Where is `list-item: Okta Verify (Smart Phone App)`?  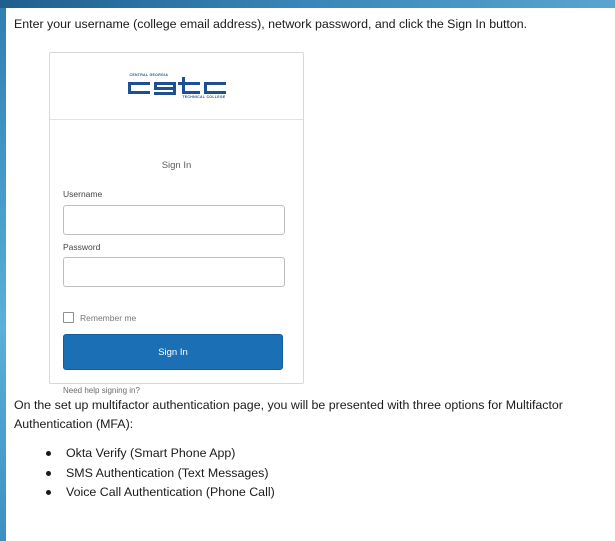
list-item: Okta Verify (Smart Phone App) is located at coordinates (326, 454).